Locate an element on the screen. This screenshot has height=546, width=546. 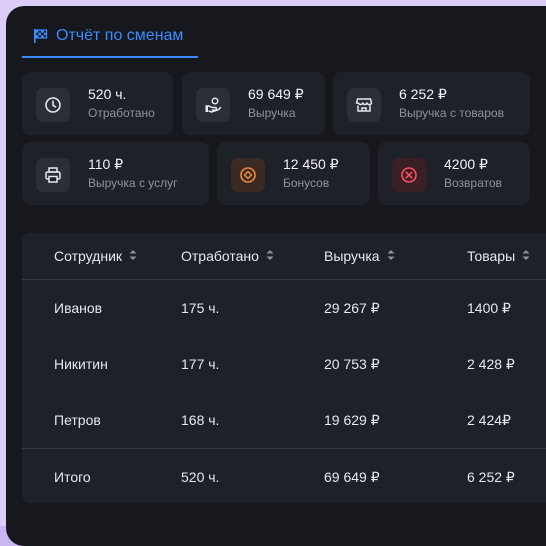
table-cell: 1400 ₽ is located at coordinates (489, 307).